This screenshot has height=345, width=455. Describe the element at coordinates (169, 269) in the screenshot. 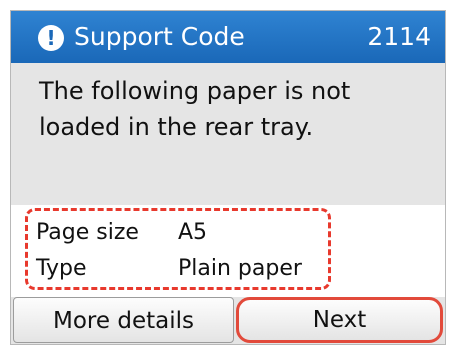

I see `type-row: Type Plain paper` at that location.